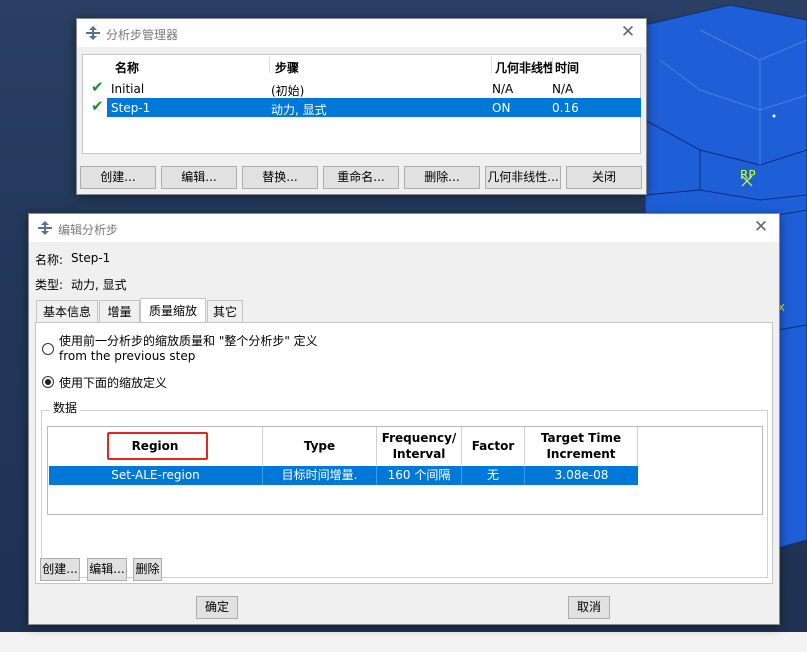 This screenshot has height=652, width=807. I want to click on step-name-label: 名称:, so click(49, 260).